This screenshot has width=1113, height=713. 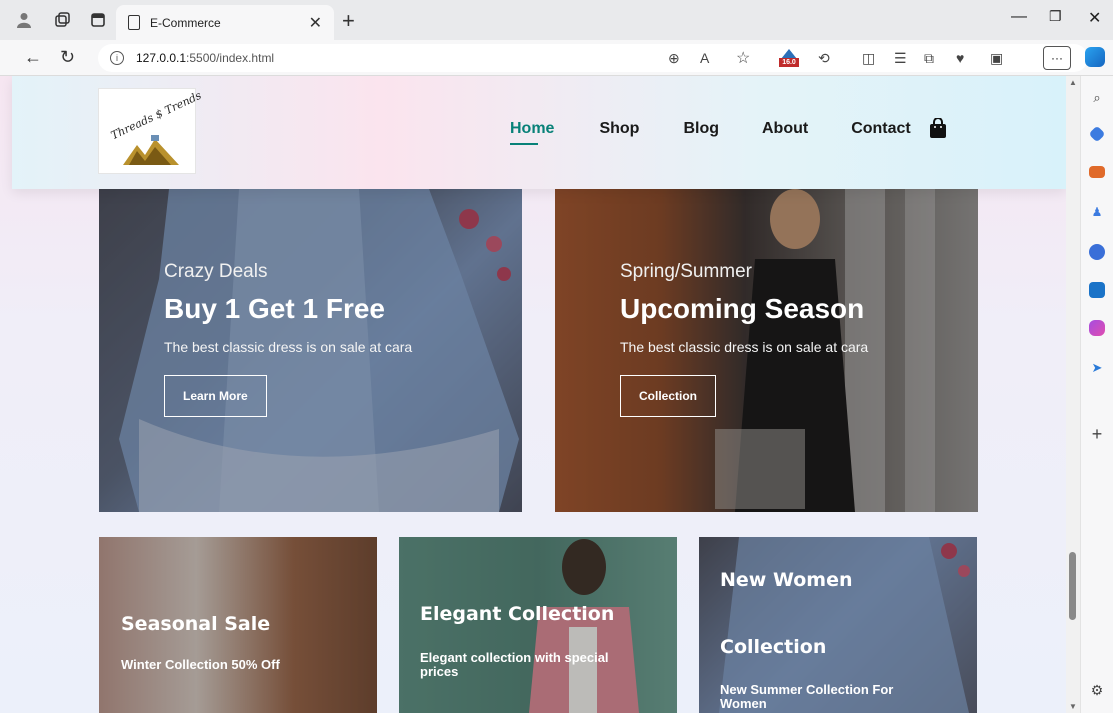 What do you see at coordinates (619, 129) in the screenshot?
I see `nav-shop: Shop` at bounding box center [619, 129].